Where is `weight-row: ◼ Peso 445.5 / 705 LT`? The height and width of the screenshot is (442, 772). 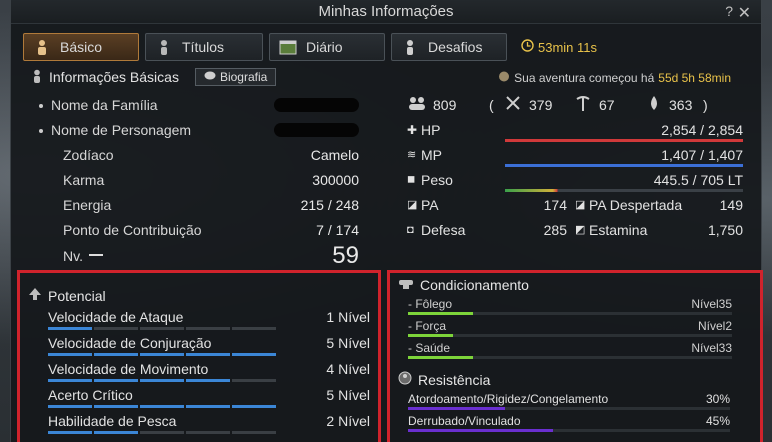 weight-row: ◼ Peso 445.5 / 705 LT is located at coordinates (575, 179).